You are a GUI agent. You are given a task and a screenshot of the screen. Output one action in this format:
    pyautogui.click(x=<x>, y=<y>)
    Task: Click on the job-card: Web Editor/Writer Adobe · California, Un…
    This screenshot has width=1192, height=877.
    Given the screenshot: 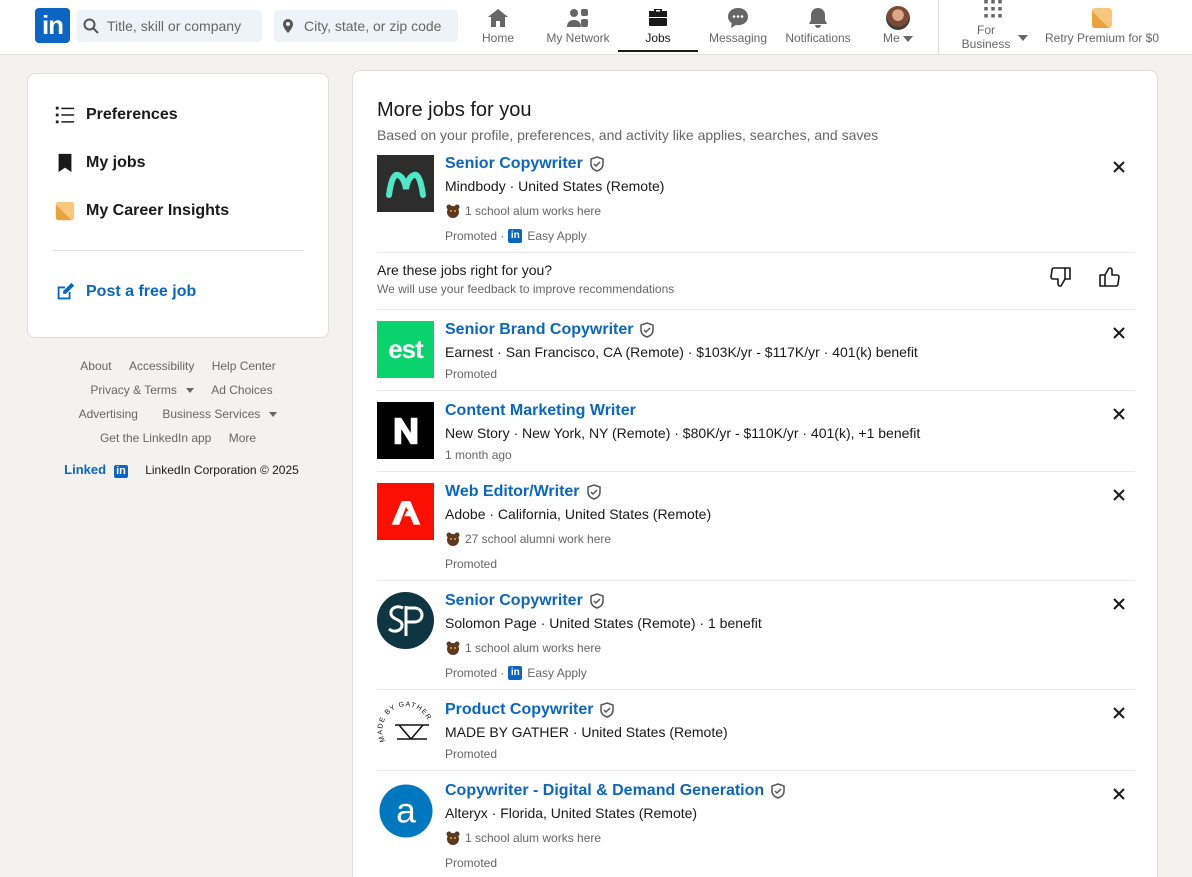 What is the action you would take?
    pyautogui.click(x=756, y=532)
    